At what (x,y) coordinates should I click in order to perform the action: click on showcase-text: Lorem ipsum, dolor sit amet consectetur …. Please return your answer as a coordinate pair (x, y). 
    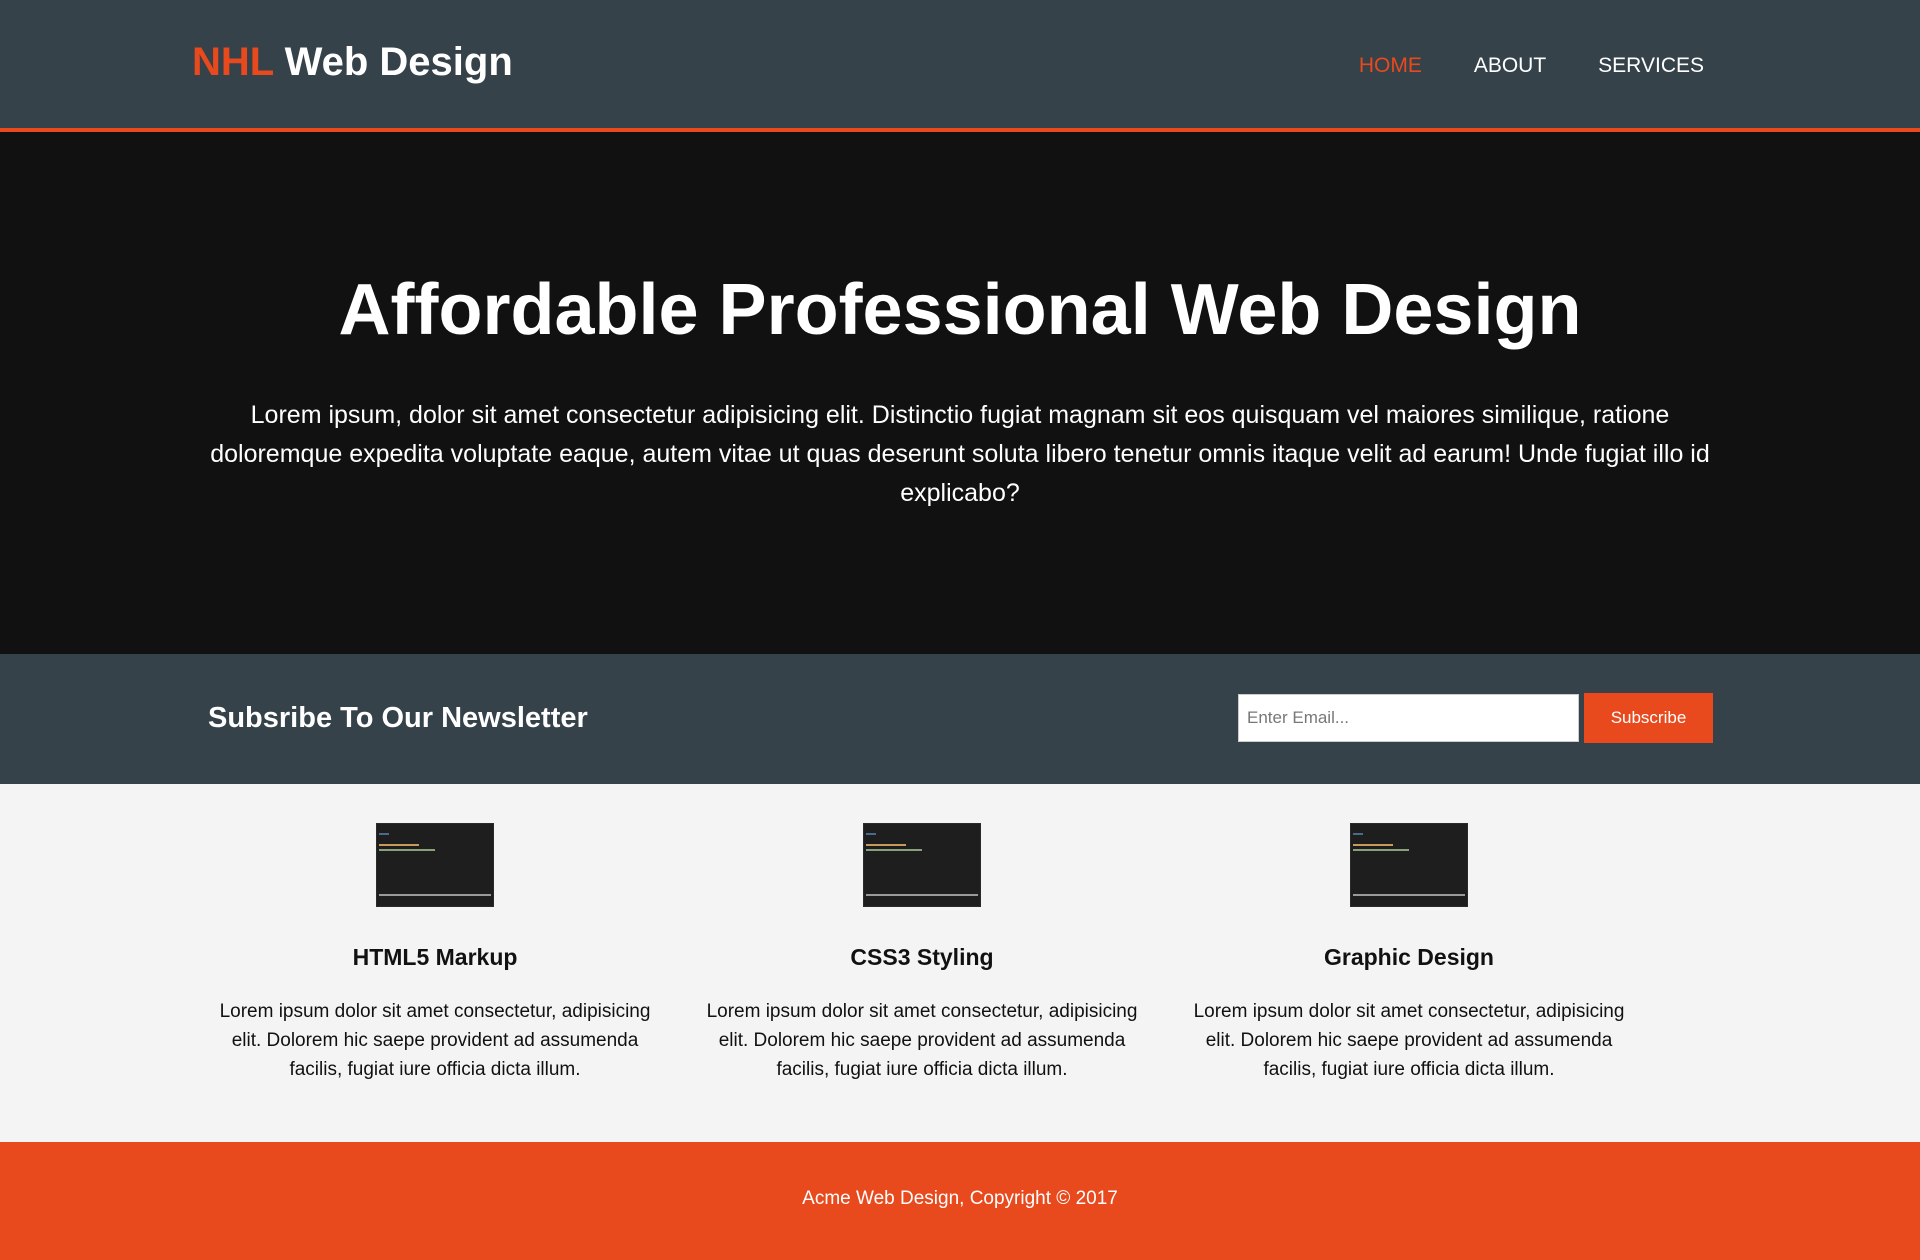
    Looking at the image, I should click on (960, 454).